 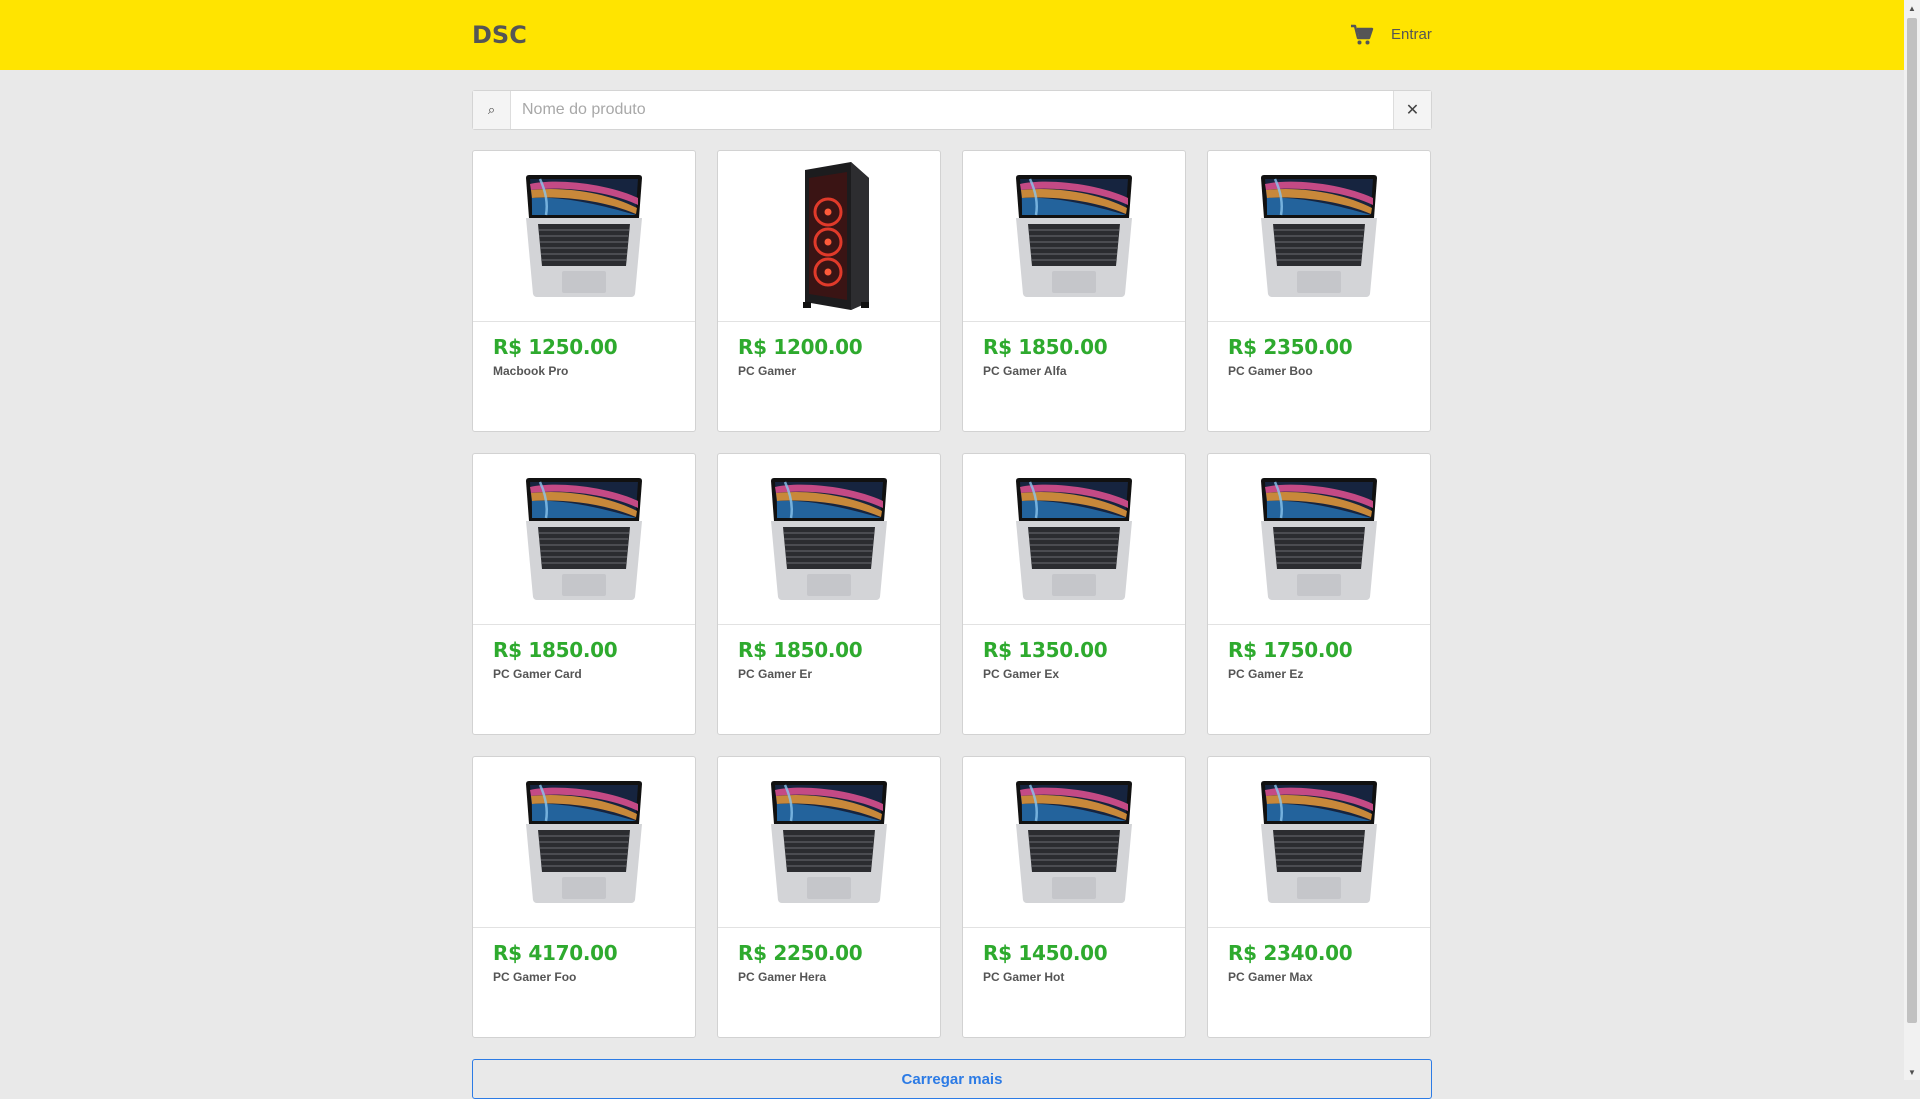 I want to click on product-card-body: R$ 4170.00 PC Gamer Foo, so click(x=584, y=962).